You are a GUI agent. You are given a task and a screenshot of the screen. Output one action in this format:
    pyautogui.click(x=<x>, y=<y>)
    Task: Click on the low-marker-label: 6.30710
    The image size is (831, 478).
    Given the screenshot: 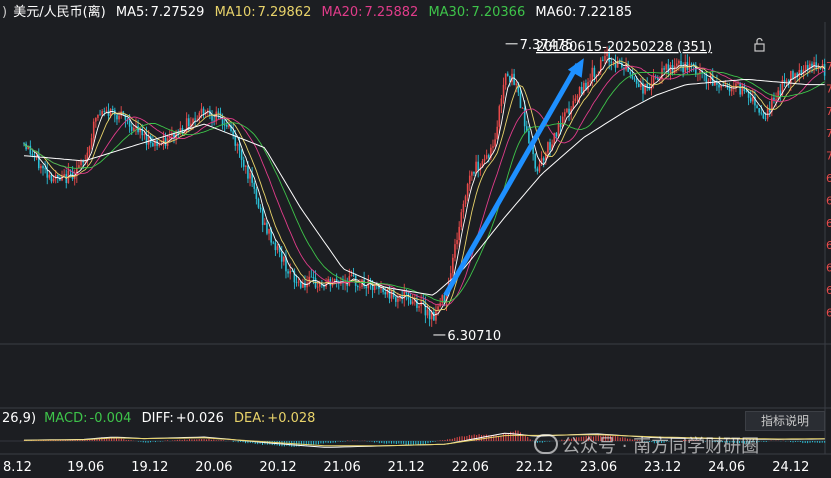 What is the action you would take?
    pyautogui.click(x=474, y=336)
    